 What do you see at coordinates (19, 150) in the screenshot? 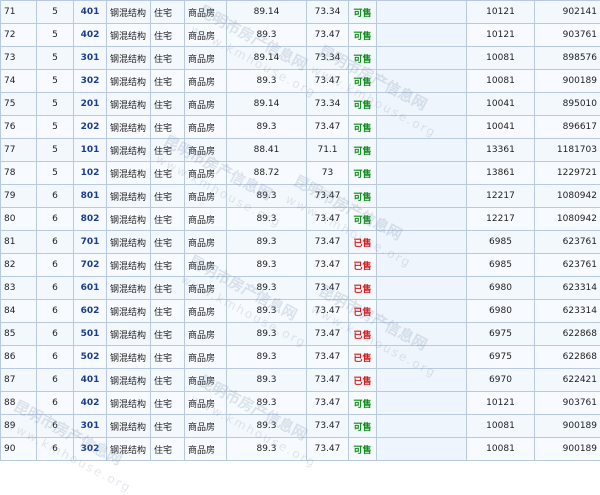
I see `cell-number: 77` at bounding box center [19, 150].